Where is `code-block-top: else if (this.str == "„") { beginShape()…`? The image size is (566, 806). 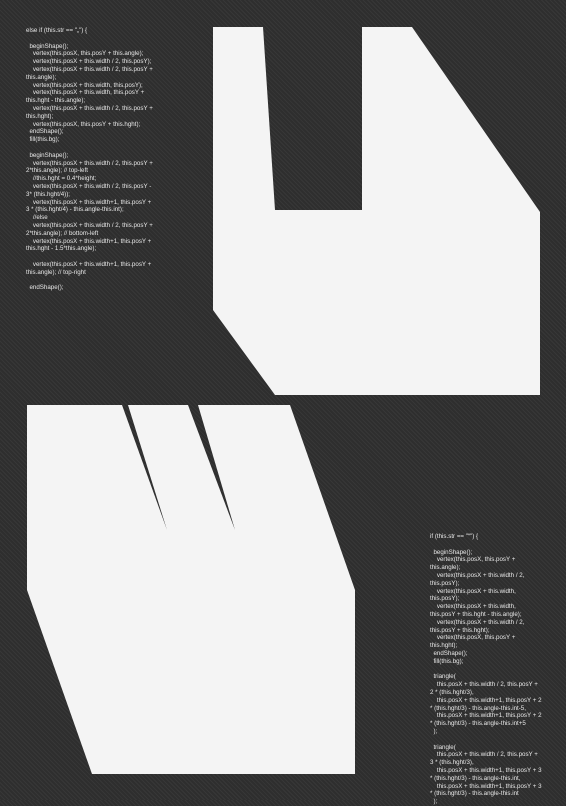
code-block-top: else if (this.str == "„") { beginShape()… is located at coordinates (89, 159).